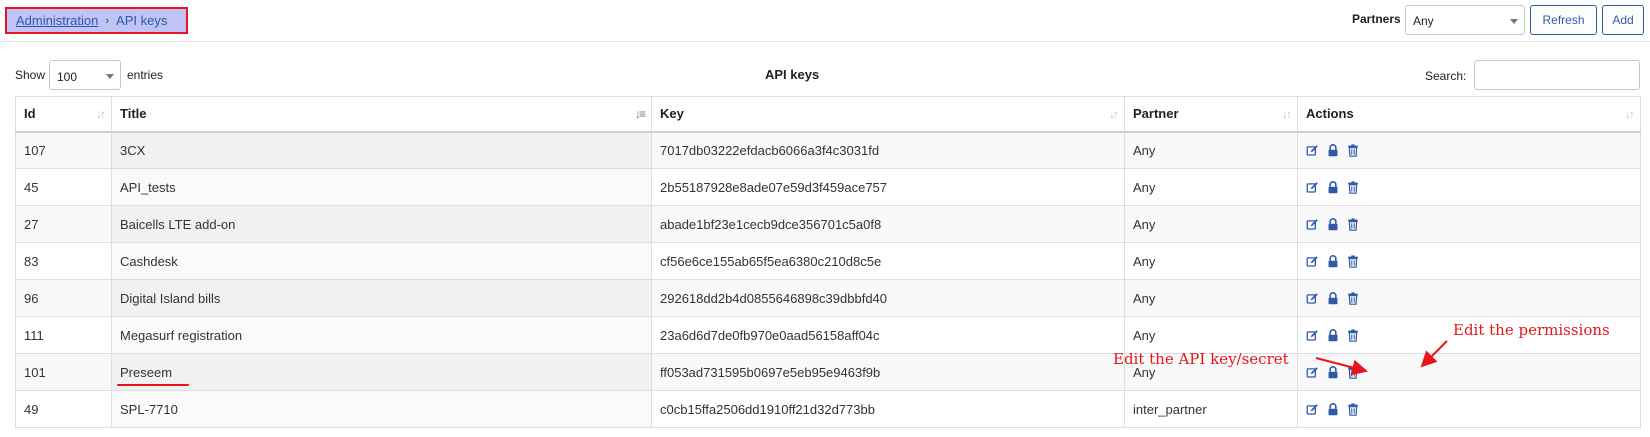 This screenshot has height=437, width=1650. Describe the element at coordinates (1341, 366) in the screenshot. I see `arrow-to-edit-icon` at that location.